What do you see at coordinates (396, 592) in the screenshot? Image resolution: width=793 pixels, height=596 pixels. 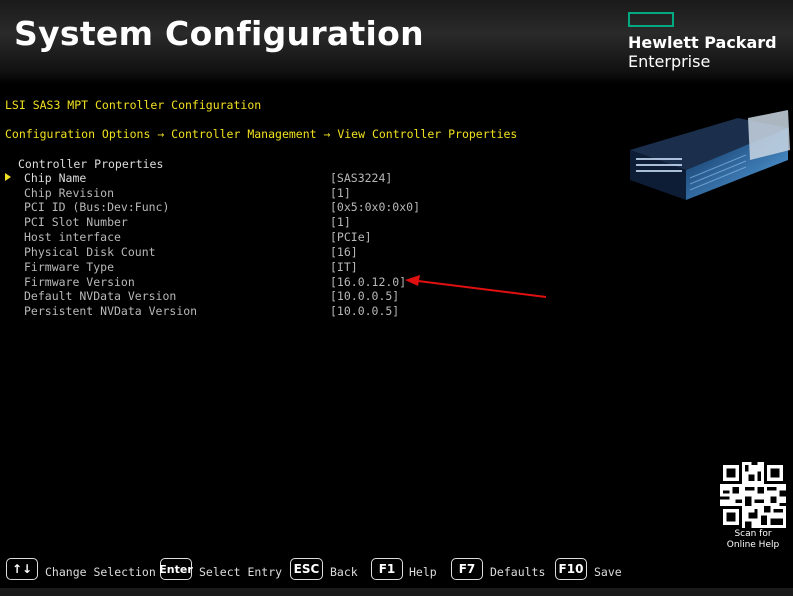 I see `bottom-strip` at bounding box center [396, 592].